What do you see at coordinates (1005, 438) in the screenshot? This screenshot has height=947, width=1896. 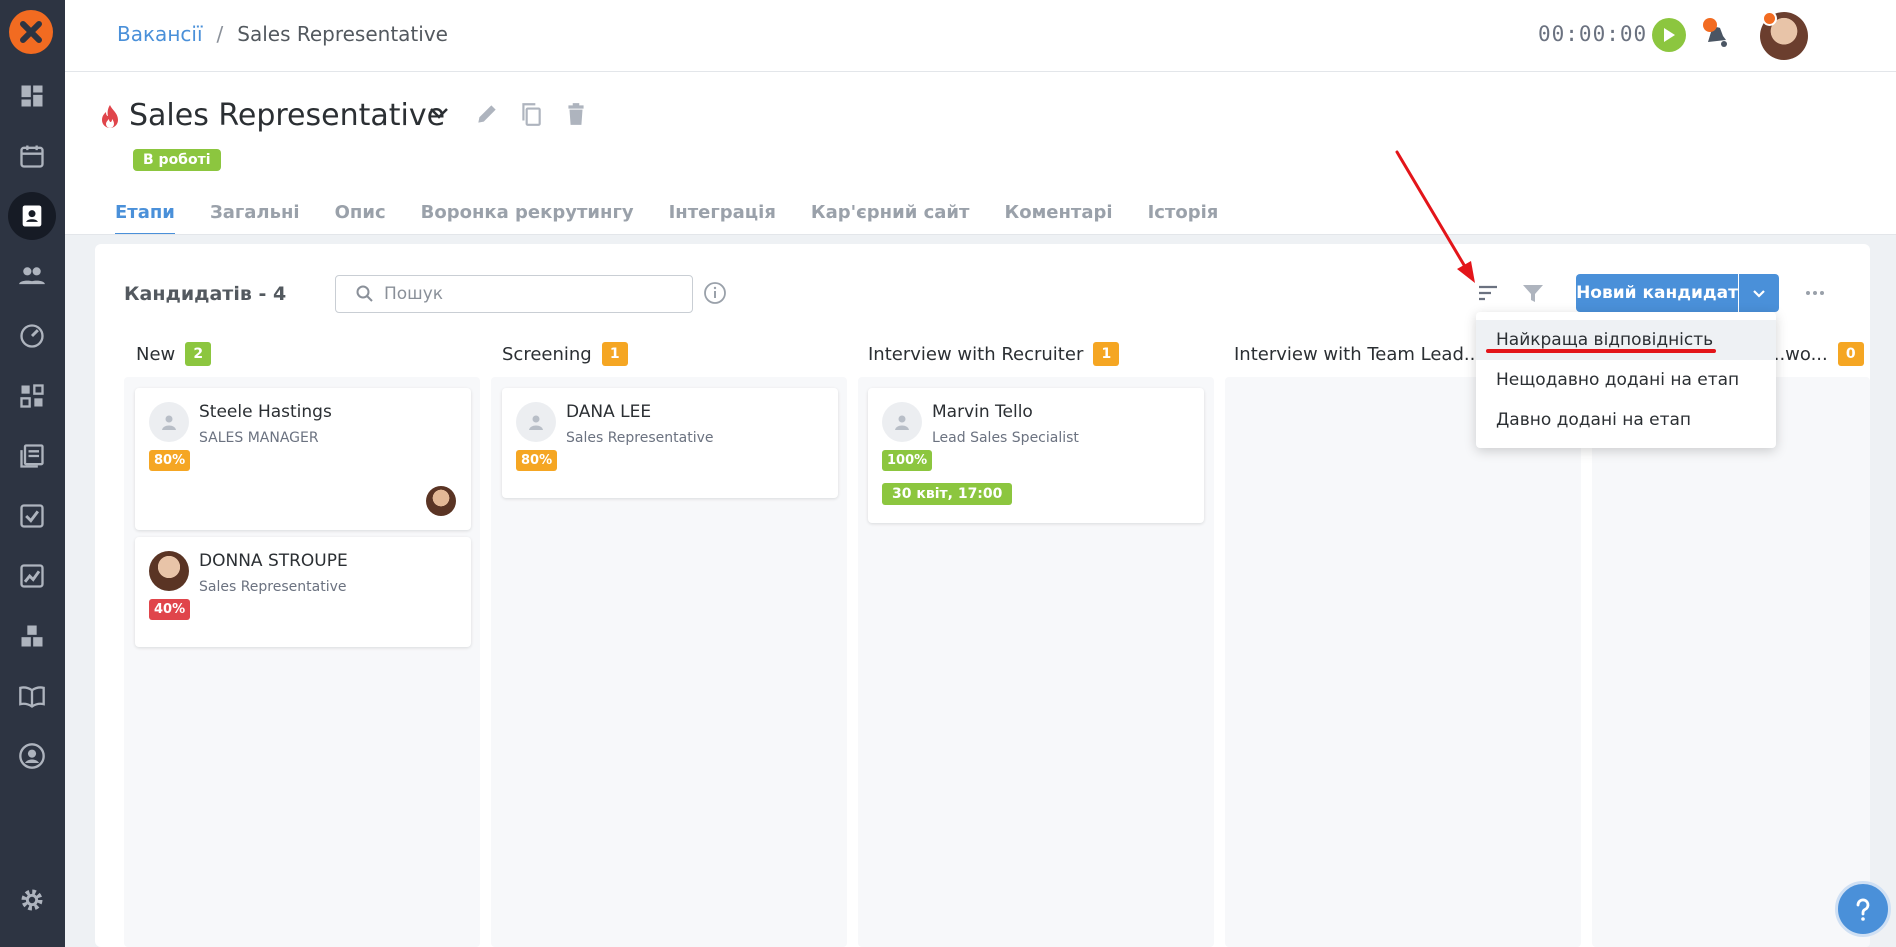 I see `candidate-position: Lead Sales Specialist` at bounding box center [1005, 438].